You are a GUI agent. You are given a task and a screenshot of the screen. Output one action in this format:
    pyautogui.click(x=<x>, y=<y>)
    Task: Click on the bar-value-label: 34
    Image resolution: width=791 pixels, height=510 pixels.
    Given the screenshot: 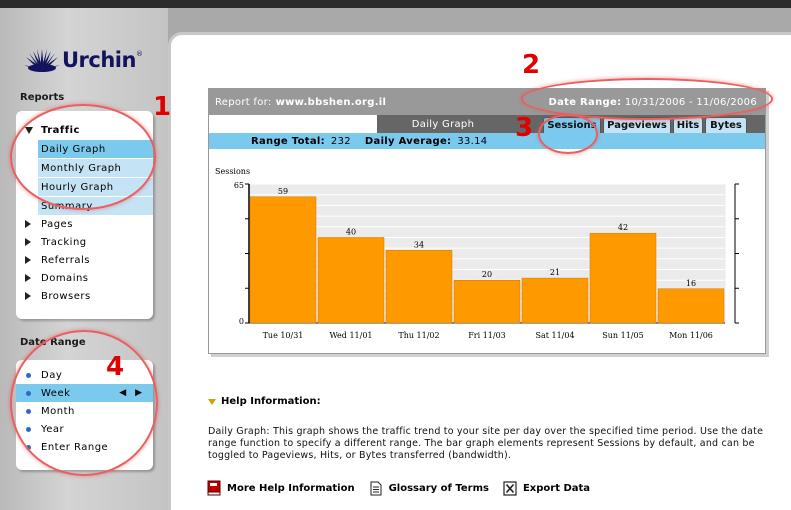 What is the action you would take?
    pyautogui.click(x=419, y=244)
    